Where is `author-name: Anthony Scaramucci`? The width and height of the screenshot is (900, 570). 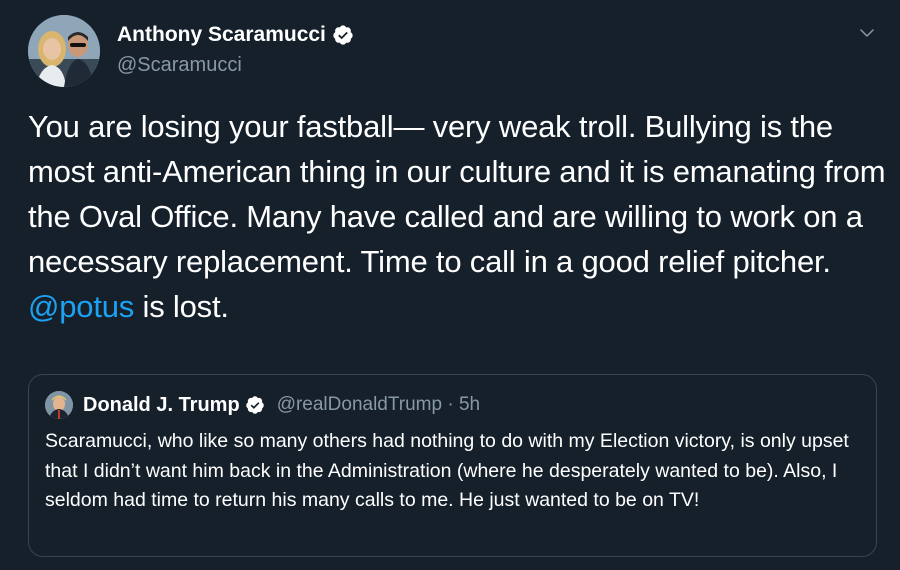
author-name: Anthony Scaramucci is located at coordinates (235, 35).